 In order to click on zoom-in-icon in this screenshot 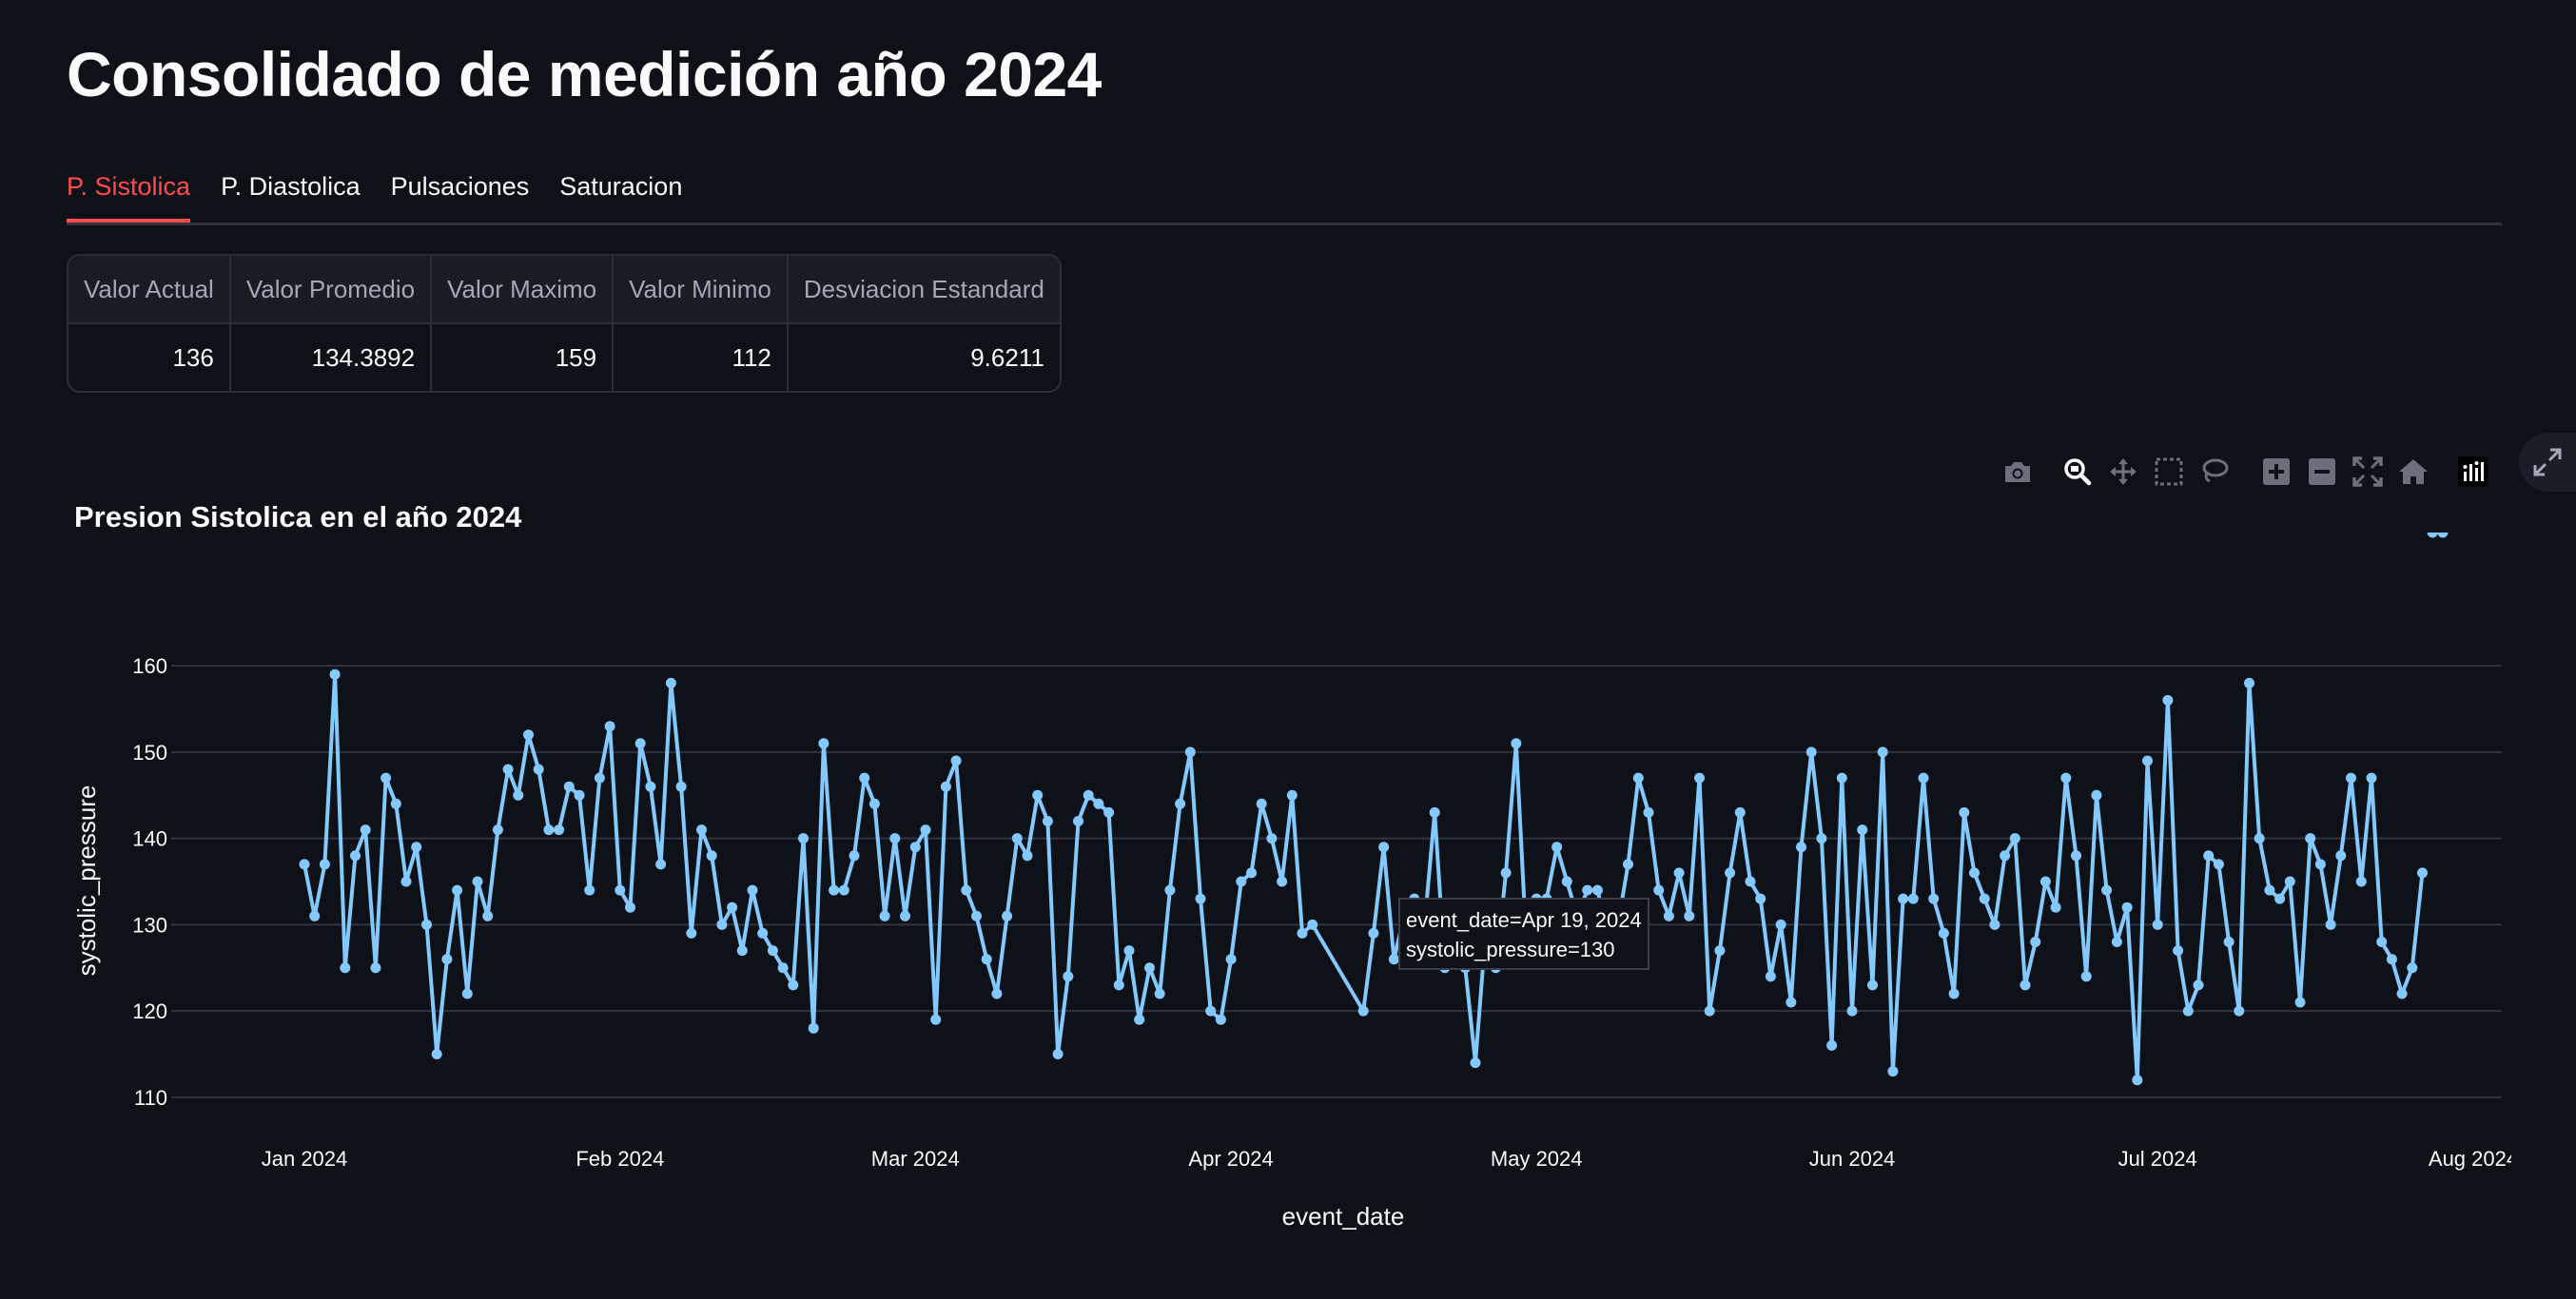, I will do `click(2276, 472)`.